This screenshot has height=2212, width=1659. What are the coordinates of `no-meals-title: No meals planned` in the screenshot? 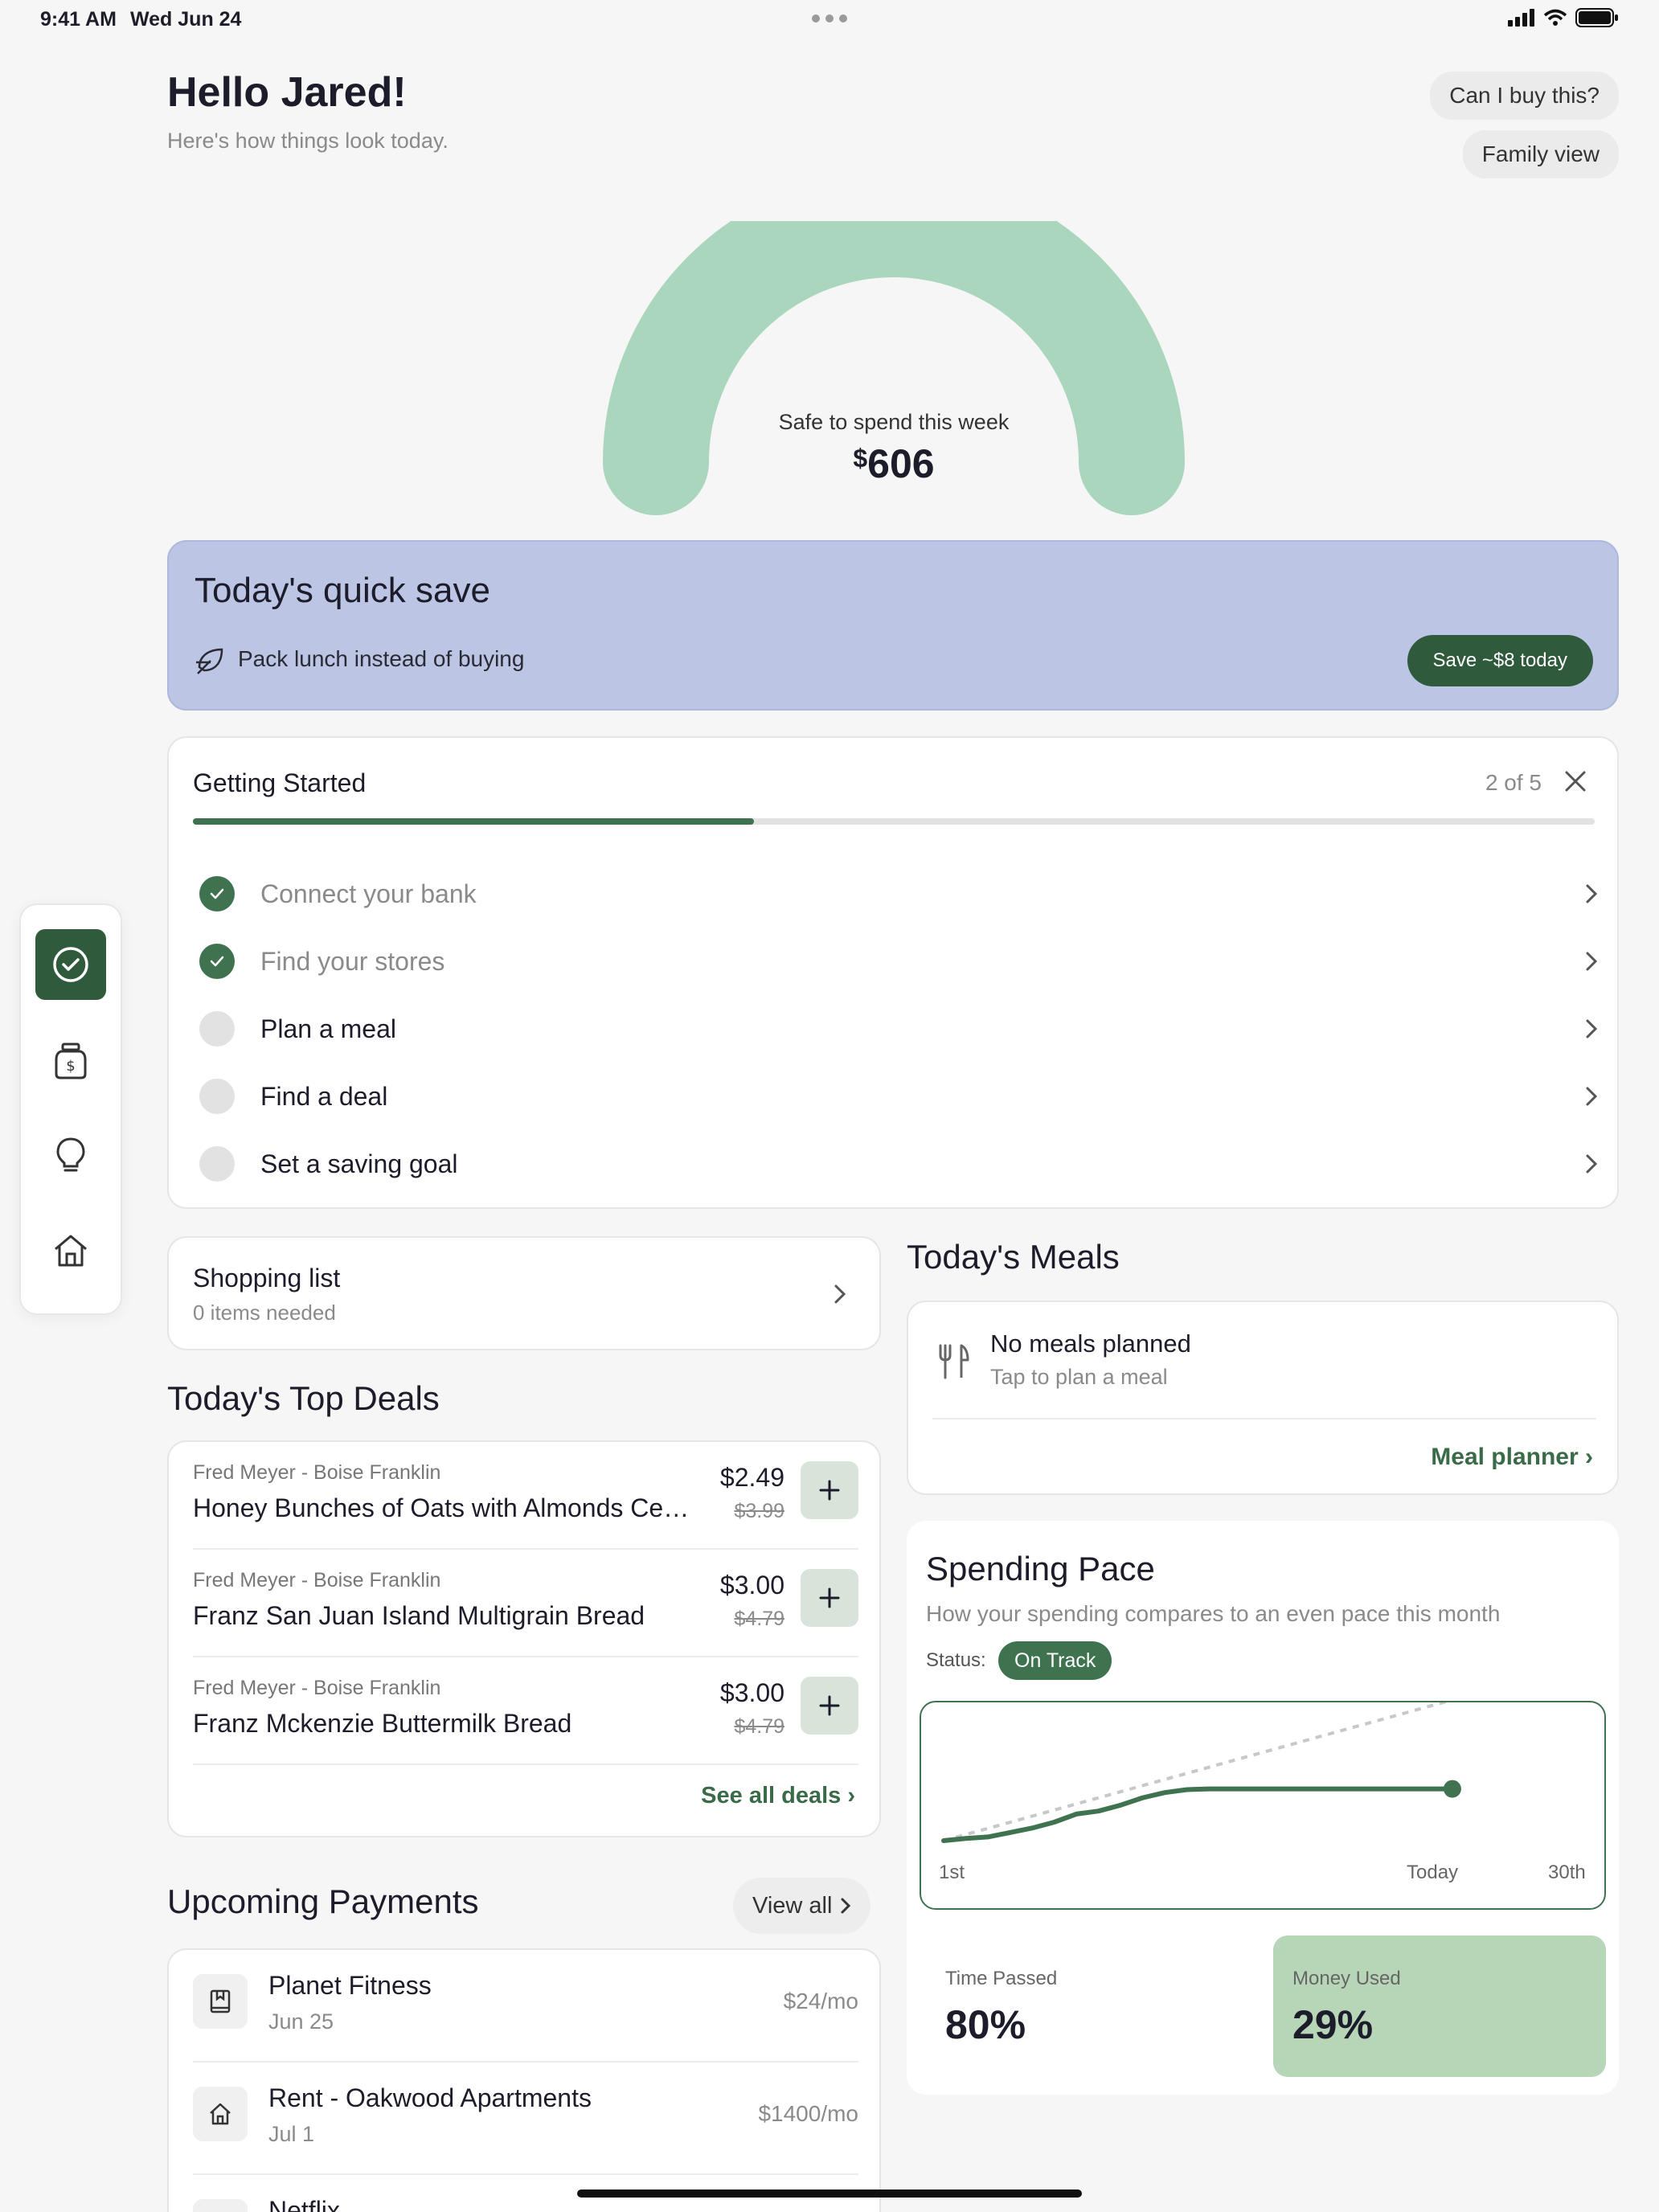 It's located at (1090, 1343).